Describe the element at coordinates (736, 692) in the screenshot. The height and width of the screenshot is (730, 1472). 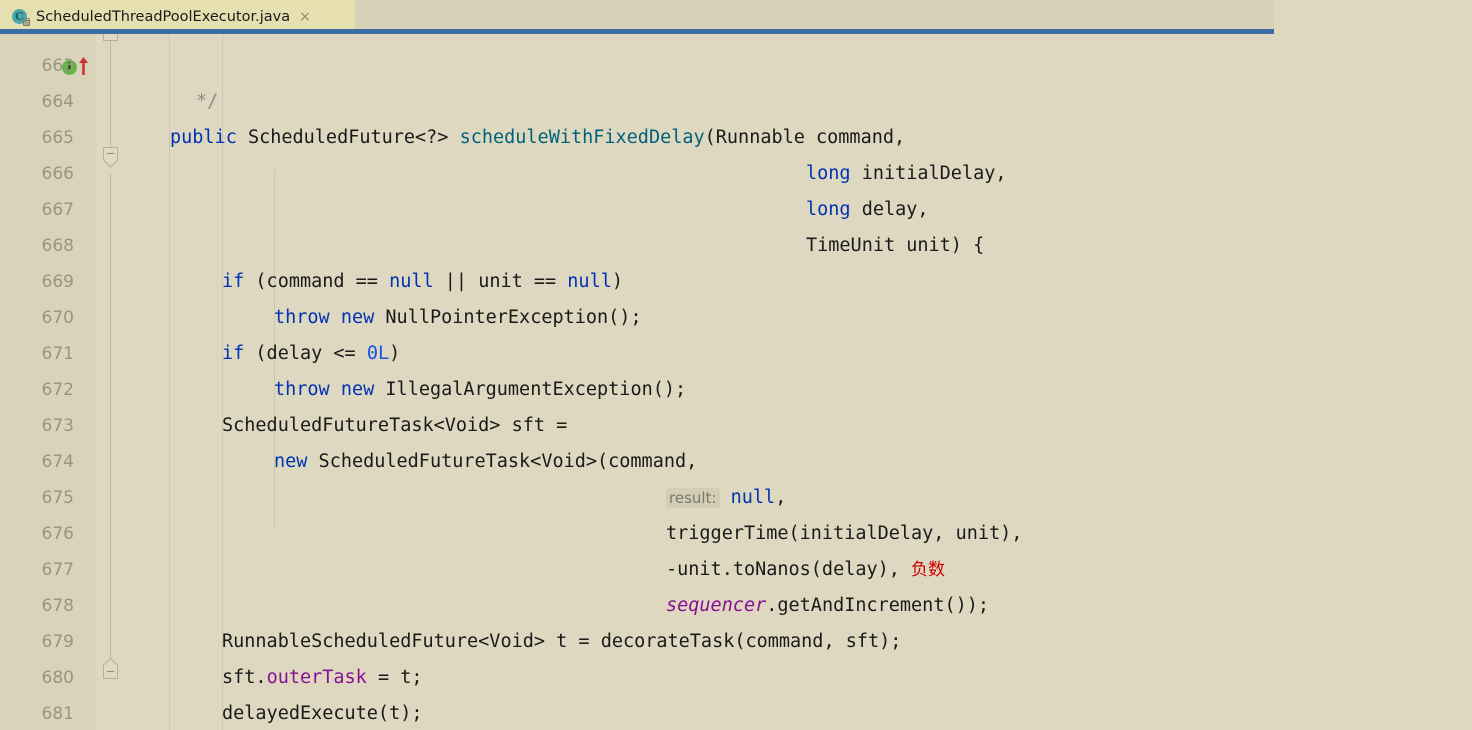
I see `code-line: 681 return t;` at that location.